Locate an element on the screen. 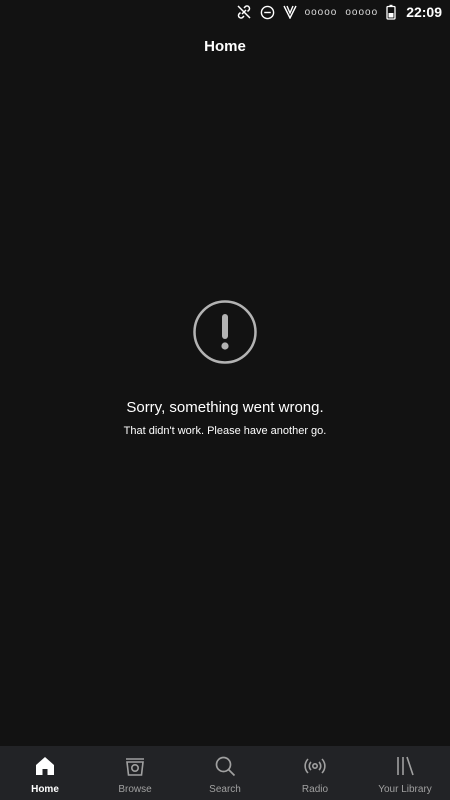 This screenshot has width=450, height=800. tab-radio: Radio is located at coordinates (315, 773).